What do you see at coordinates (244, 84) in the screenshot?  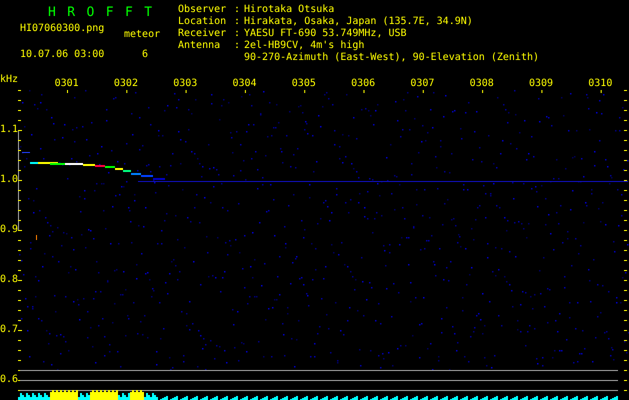 I see `time-label: 0304` at bounding box center [244, 84].